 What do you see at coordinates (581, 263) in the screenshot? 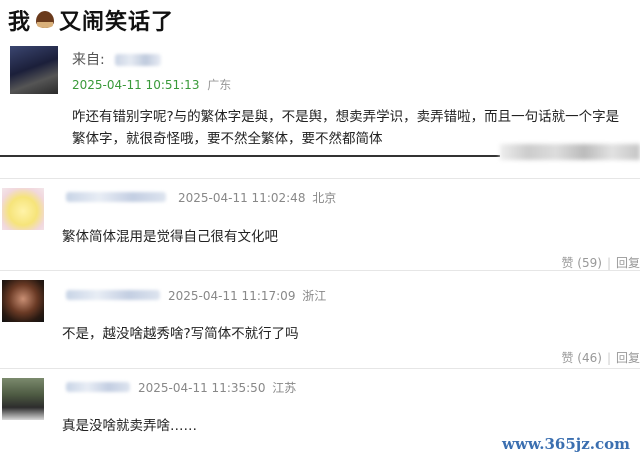
I see `like-button: 赞 (59)` at bounding box center [581, 263].